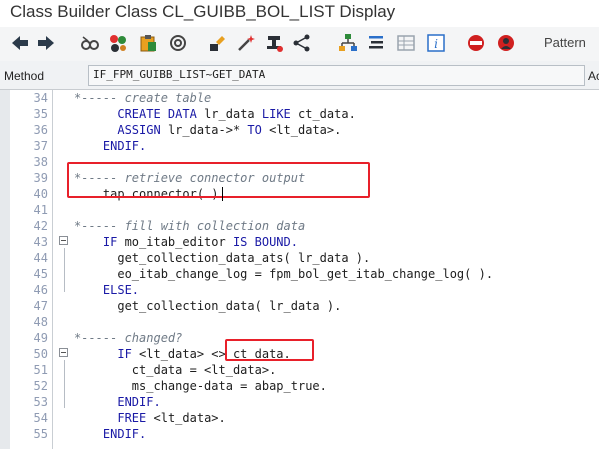 This screenshot has width=599, height=449. I want to click on code-text: ASSIGN lr_data->* TO <lt_data>., so click(207, 130).